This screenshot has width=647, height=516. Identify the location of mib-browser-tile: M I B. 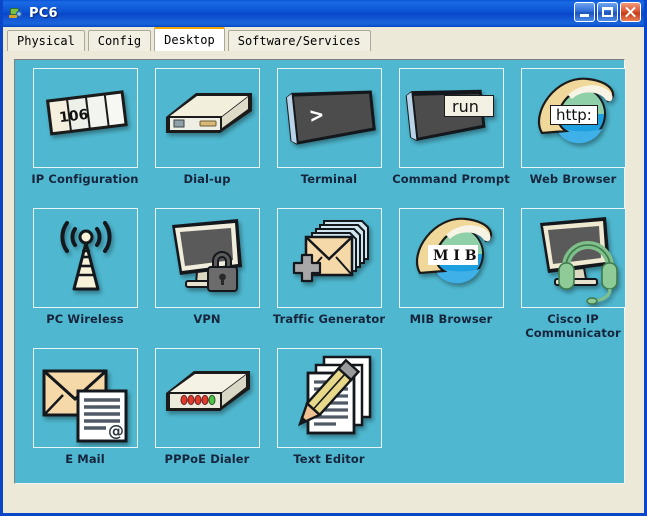
(451, 258).